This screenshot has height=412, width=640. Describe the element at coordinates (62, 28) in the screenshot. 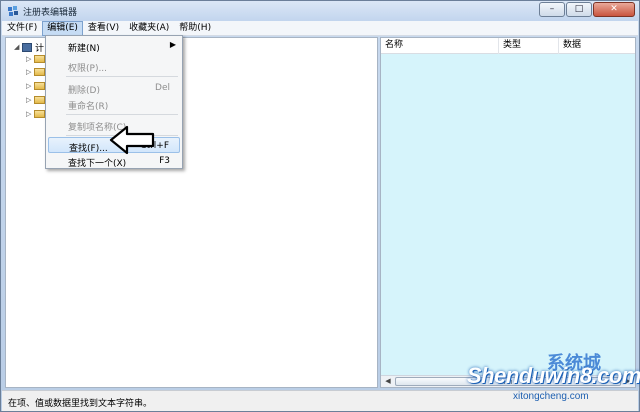

I see `menu-edit: 编辑(E)` at that location.